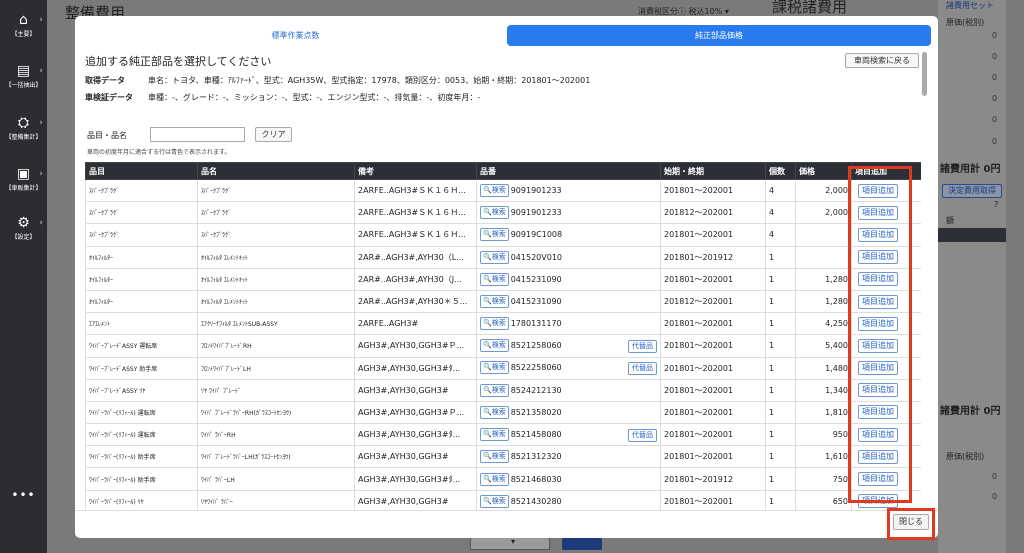 Image resolution: width=1024 pixels, height=553 pixels. Describe the element at coordinates (23, 76) in the screenshot. I see `sidebar-item-bulk-extract: ▤ › 【一括抽出】` at that location.